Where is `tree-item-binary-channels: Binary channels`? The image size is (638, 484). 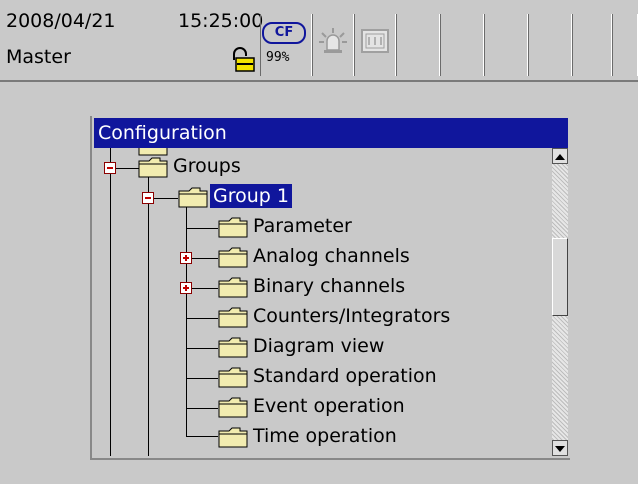
tree-item-binary-channels: Binary channels is located at coordinates (329, 286).